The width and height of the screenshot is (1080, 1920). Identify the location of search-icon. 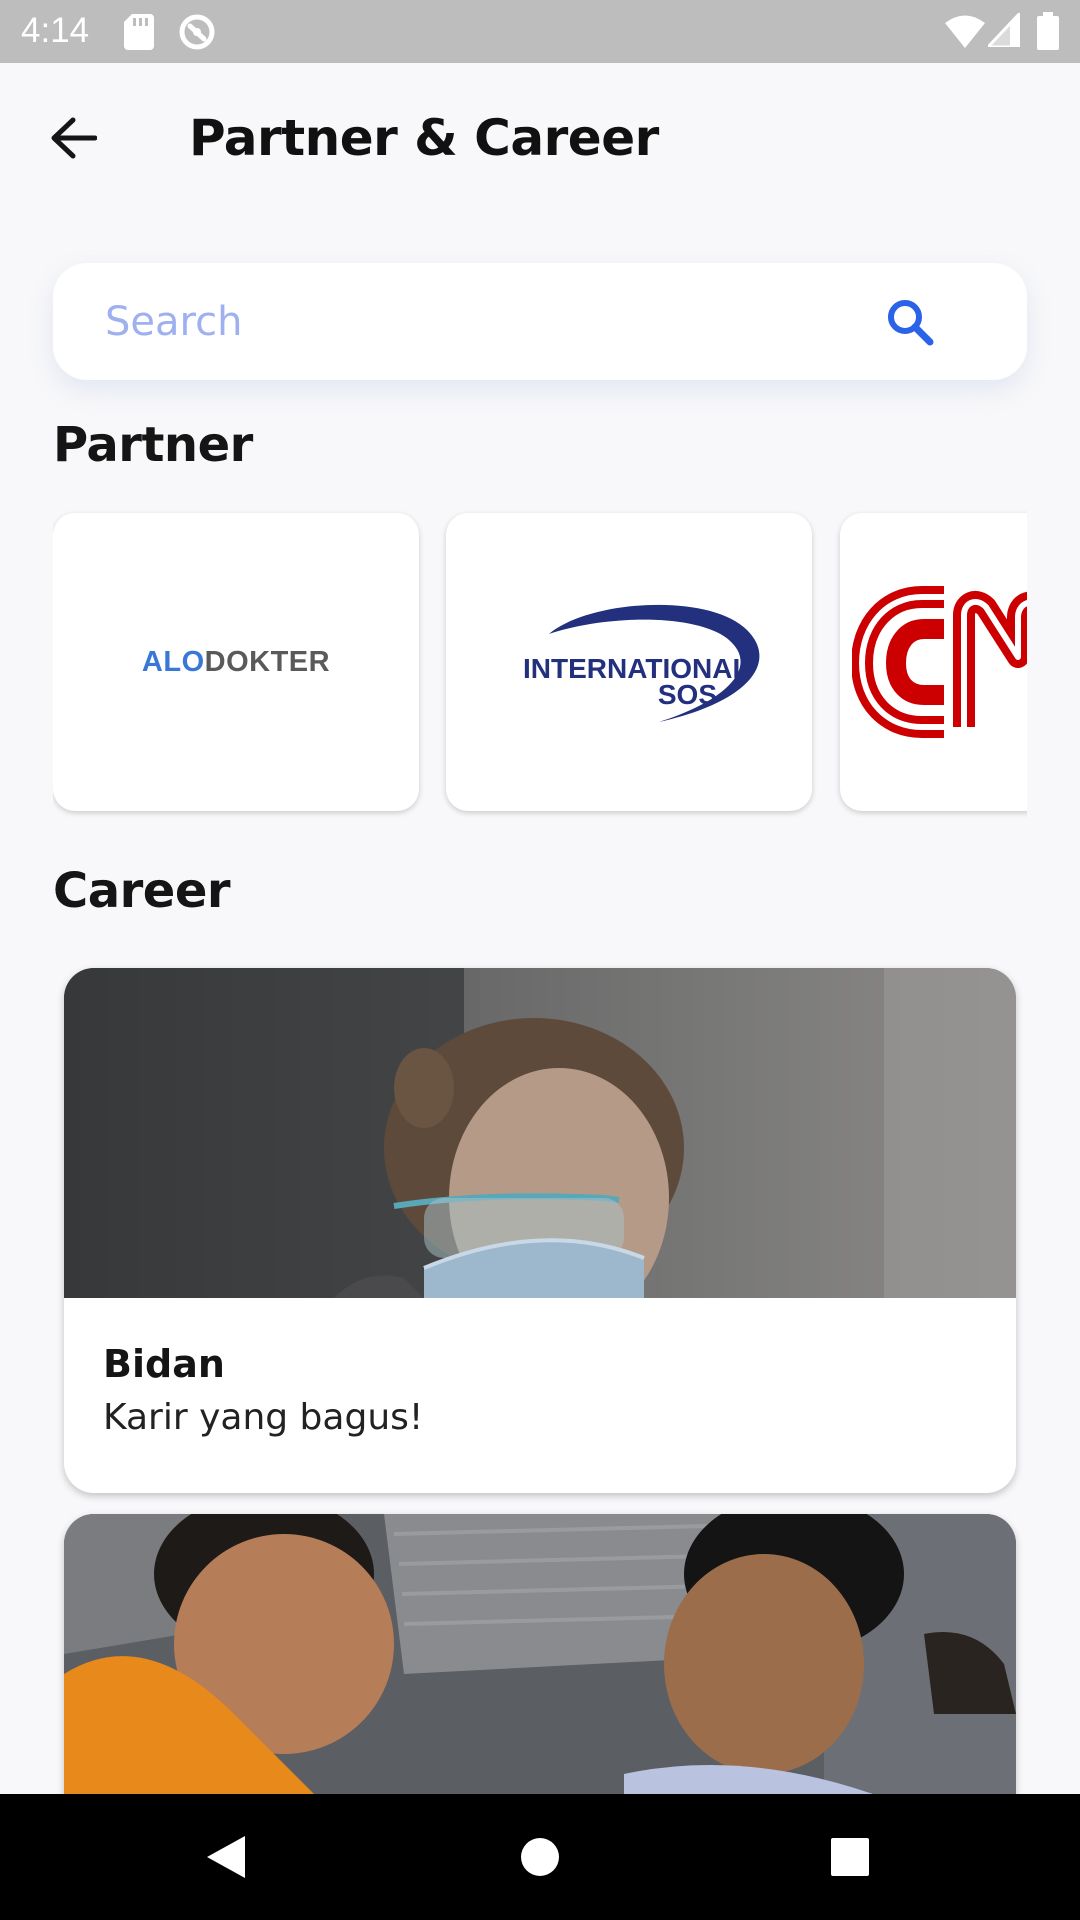
(911, 323).